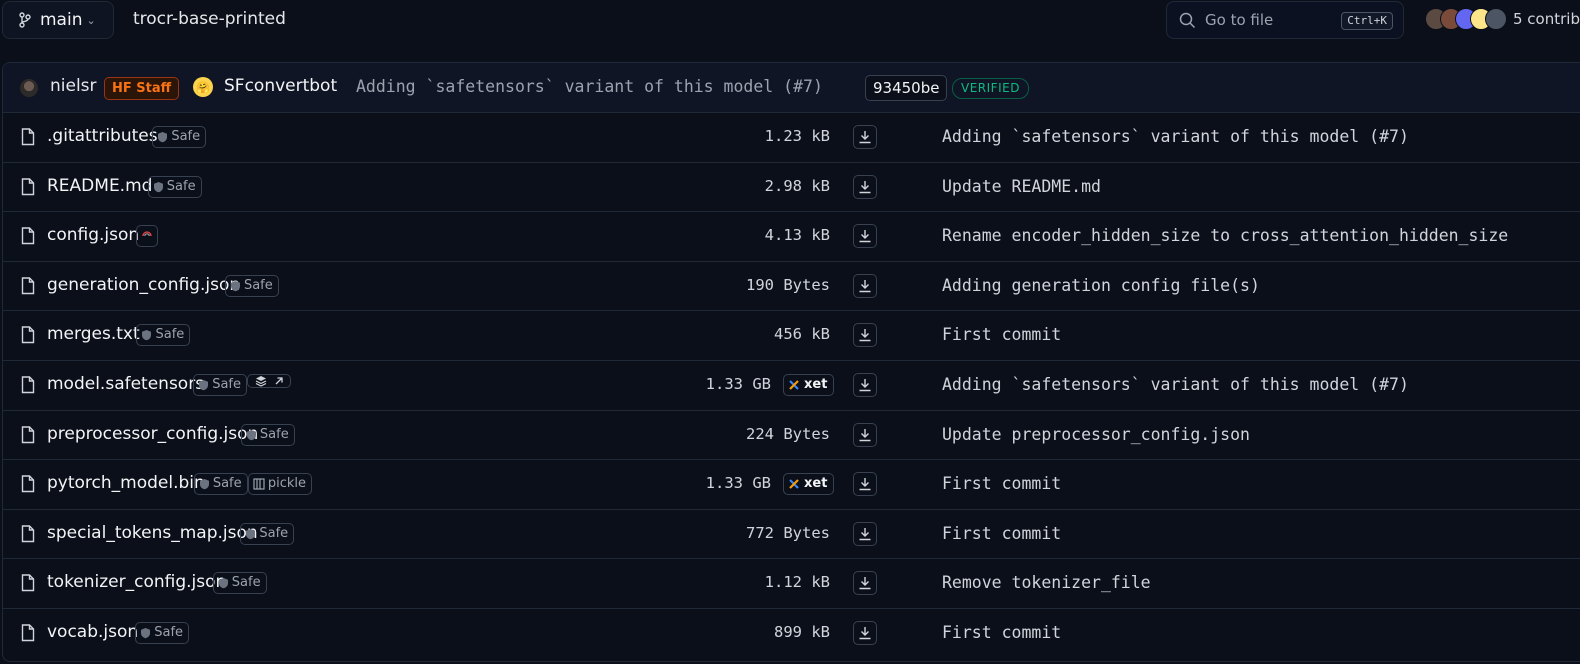 The image size is (1580, 664). I want to click on commit-author: SFconvertbot, so click(280, 86).